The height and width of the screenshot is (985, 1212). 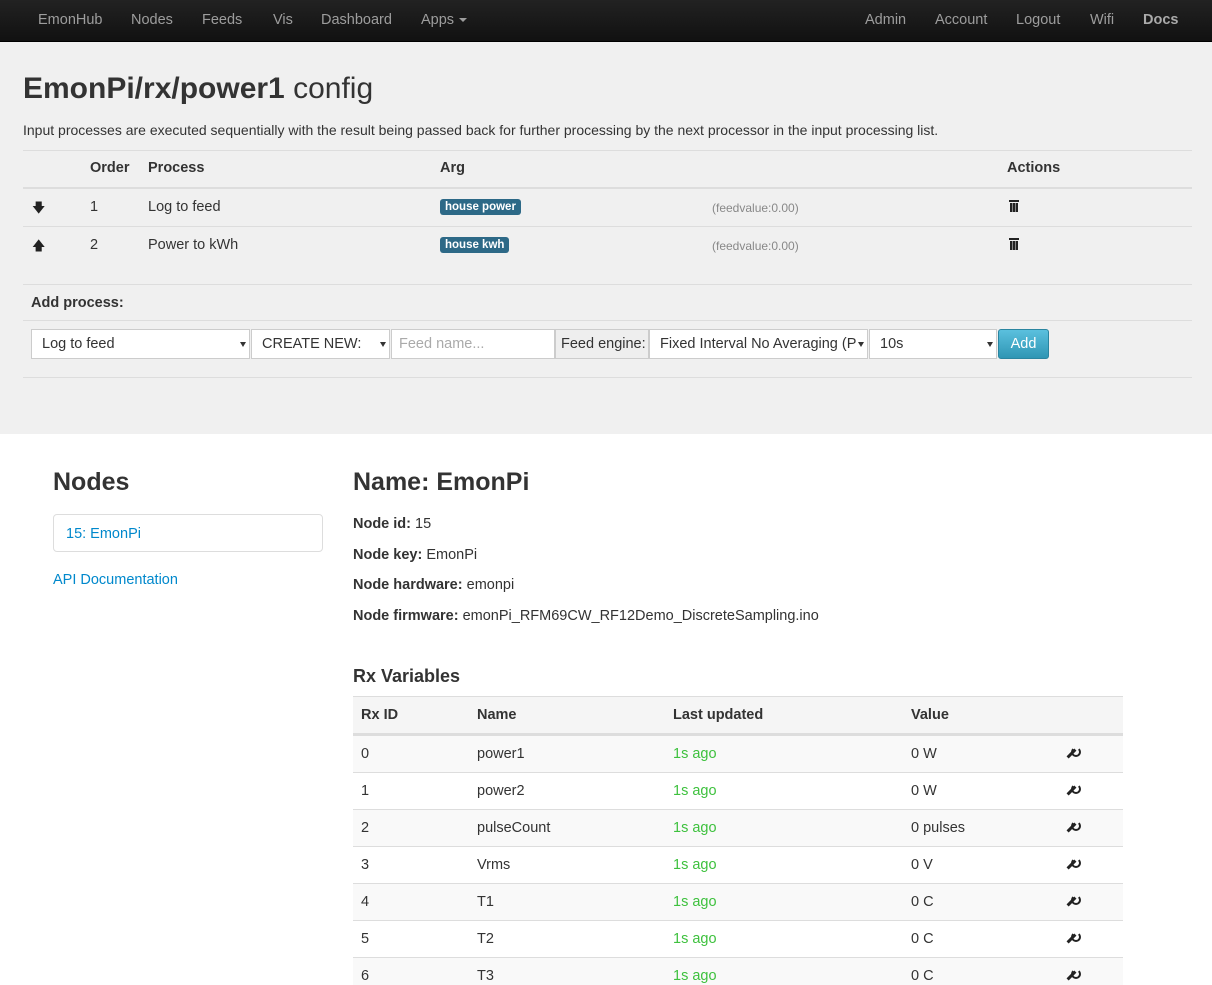 I want to click on node-list-item: 15: EmonPi, so click(x=188, y=533).